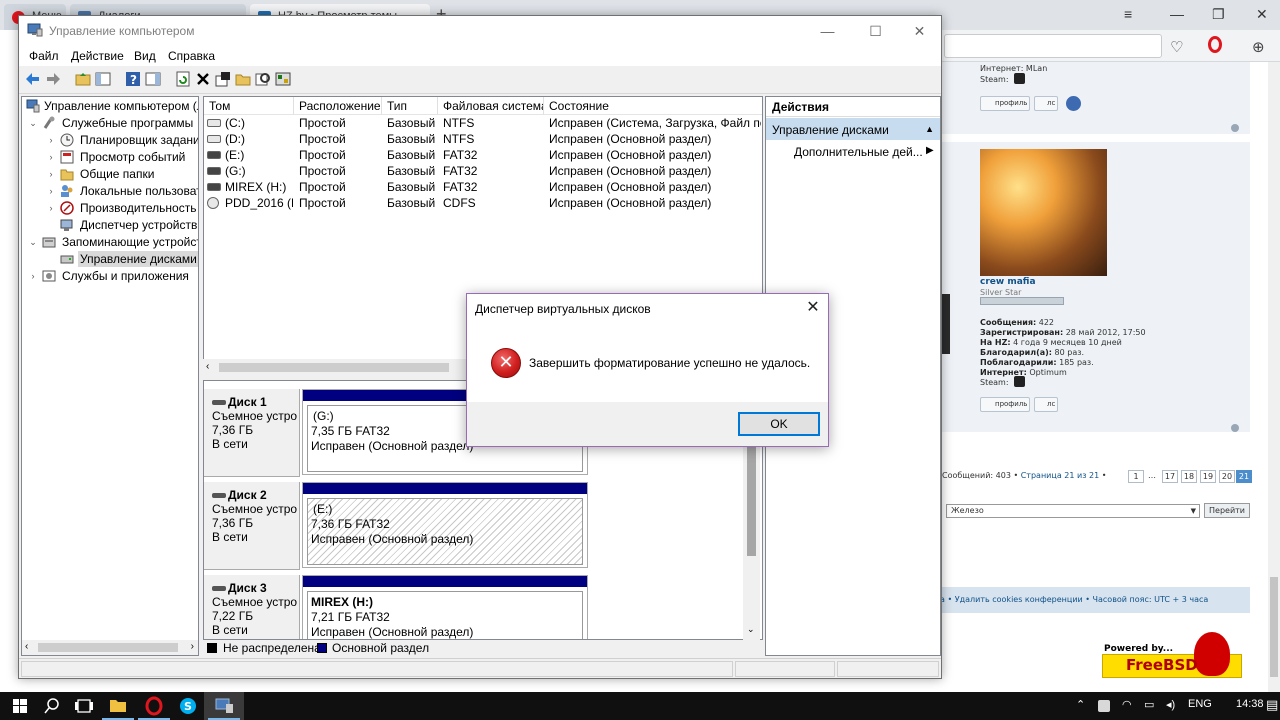  What do you see at coordinates (1073, 103) in the screenshot?
I see `icq-icon` at bounding box center [1073, 103].